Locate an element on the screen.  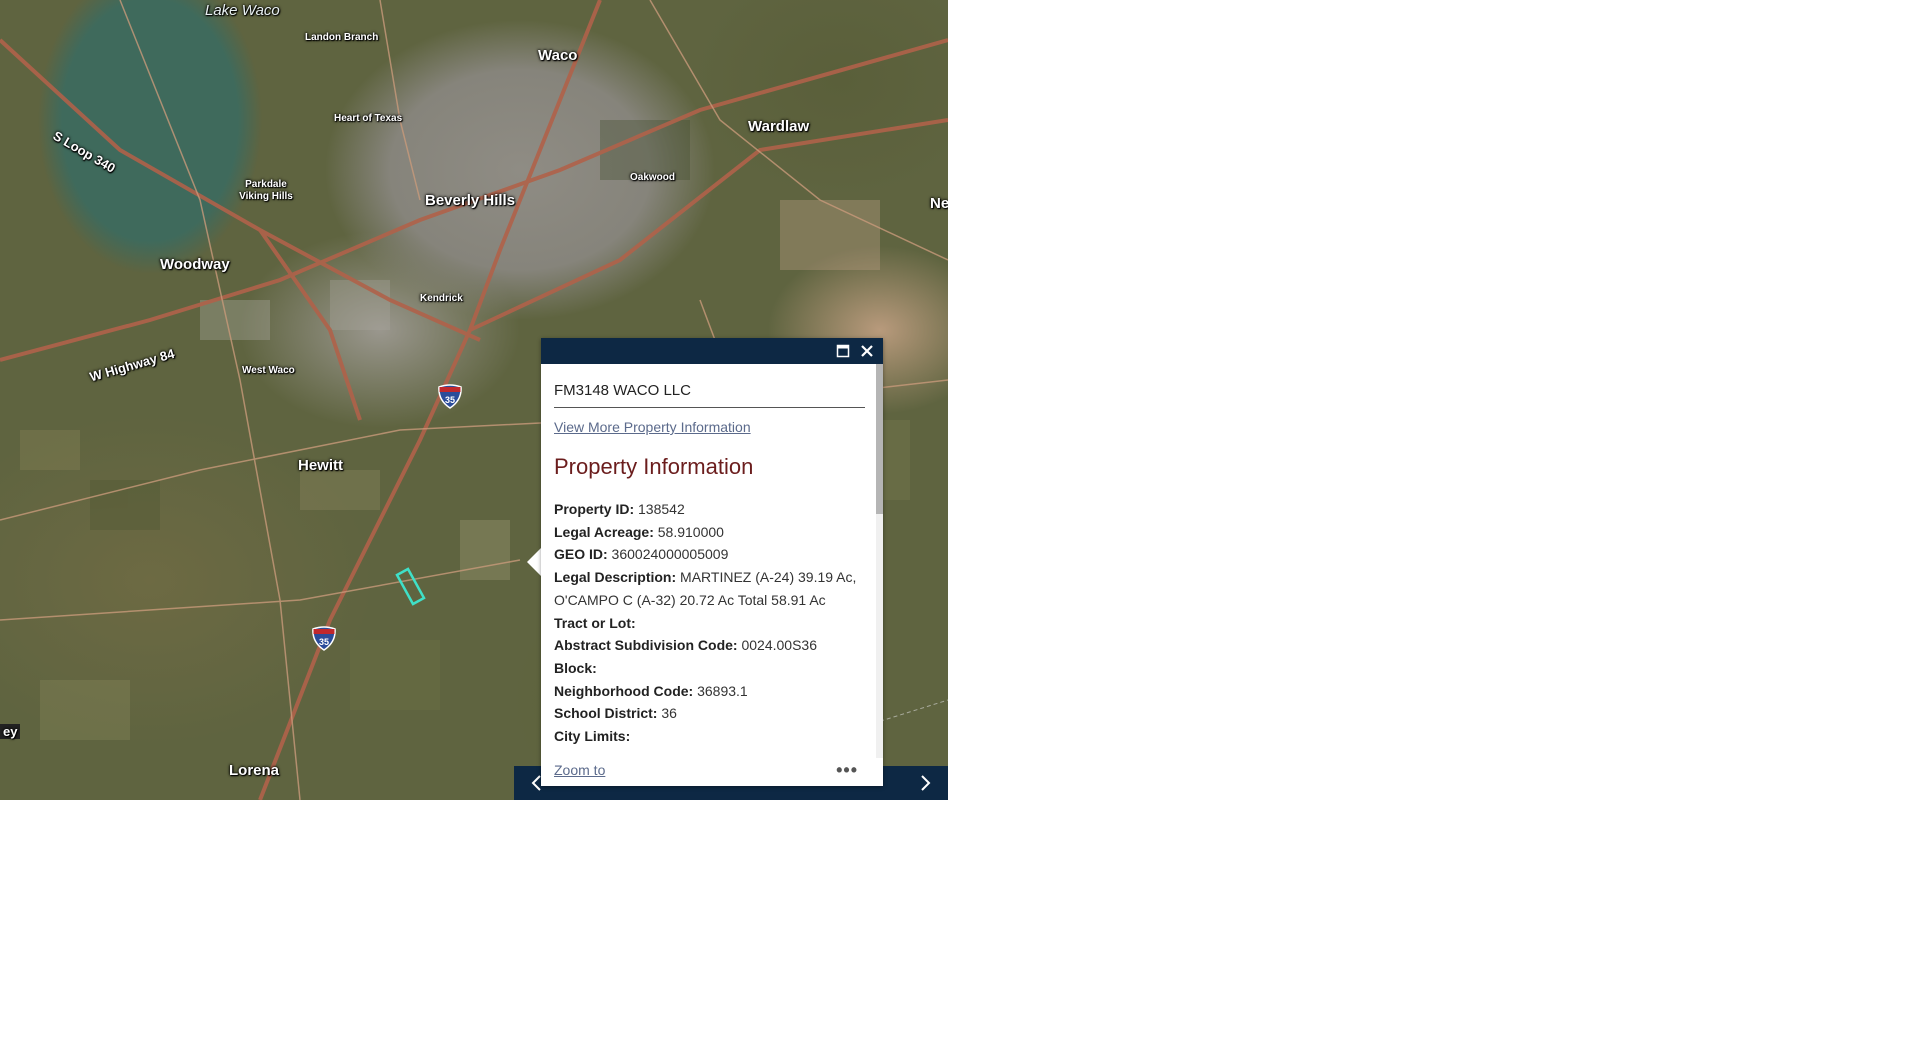
field-label: School District: is located at coordinates (606, 713).